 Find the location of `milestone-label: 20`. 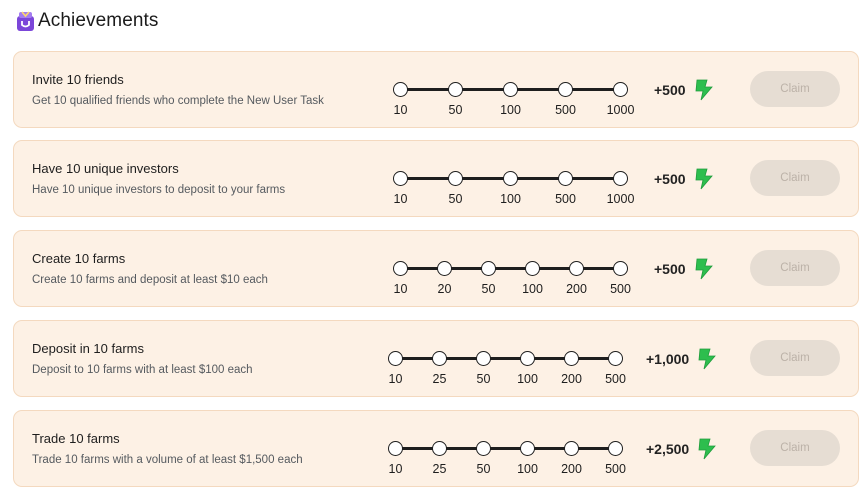

milestone-label: 20 is located at coordinates (444, 289).